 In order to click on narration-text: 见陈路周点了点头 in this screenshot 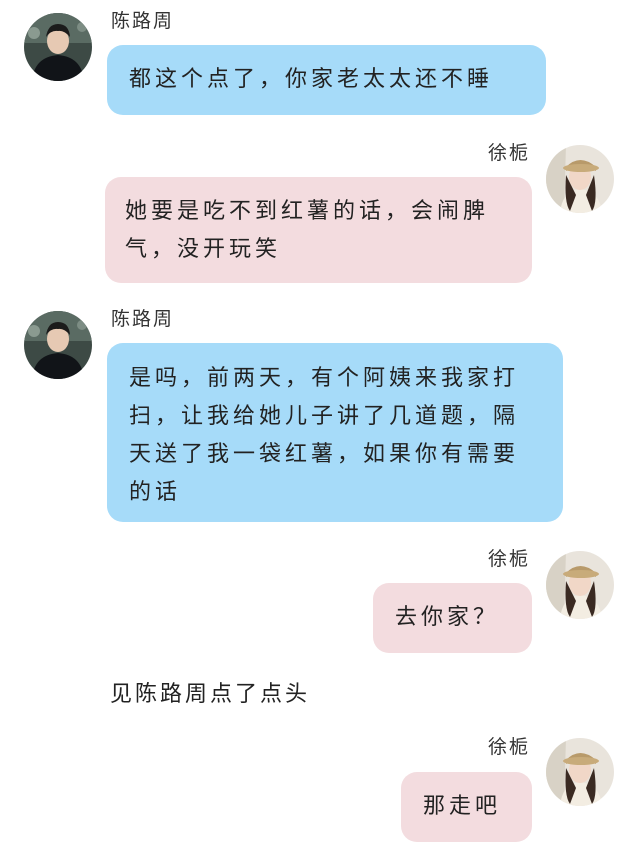, I will do `click(210, 694)`.